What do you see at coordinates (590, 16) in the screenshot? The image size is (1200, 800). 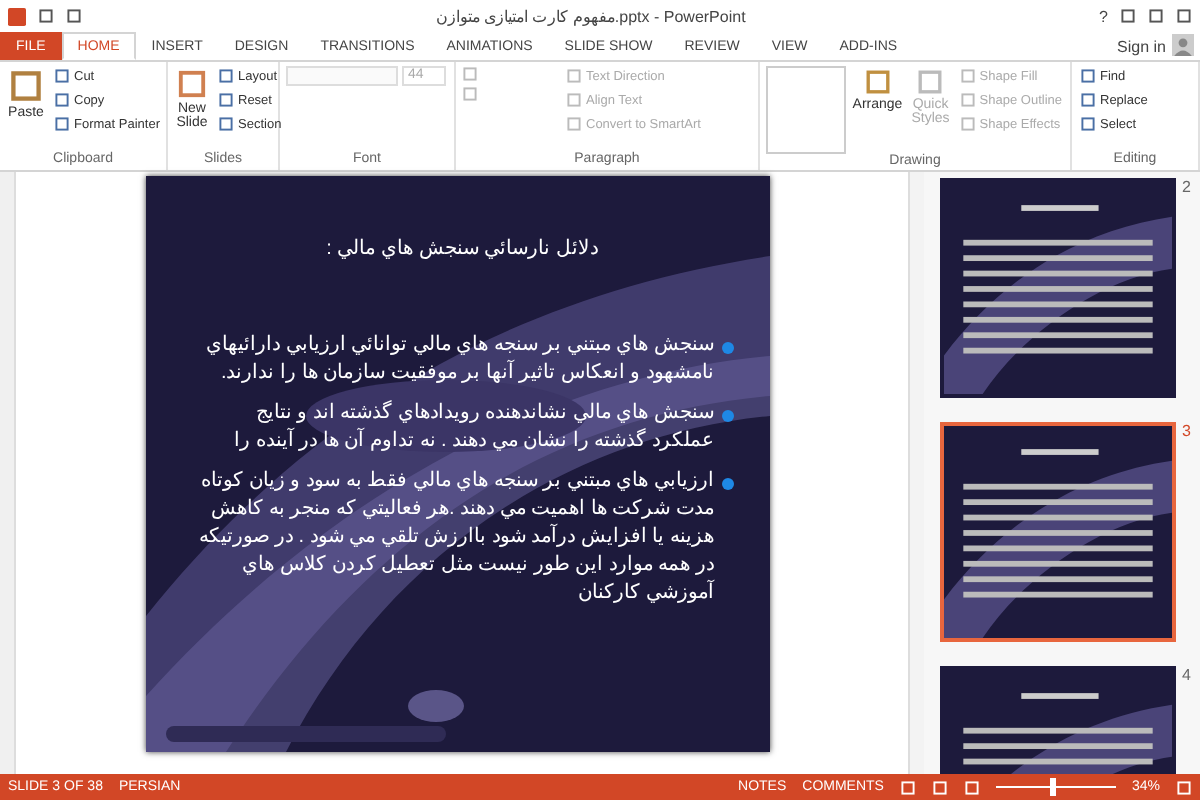 I see `window-title: مفهوم کارت امتیازی متوازن.pptx - PowerPoint` at bounding box center [590, 16].